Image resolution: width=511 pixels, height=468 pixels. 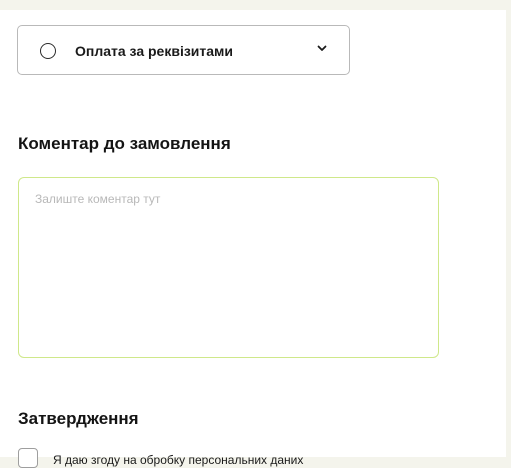 What do you see at coordinates (124, 143) in the screenshot?
I see `comment-section-title: Коментар до замовлення` at bounding box center [124, 143].